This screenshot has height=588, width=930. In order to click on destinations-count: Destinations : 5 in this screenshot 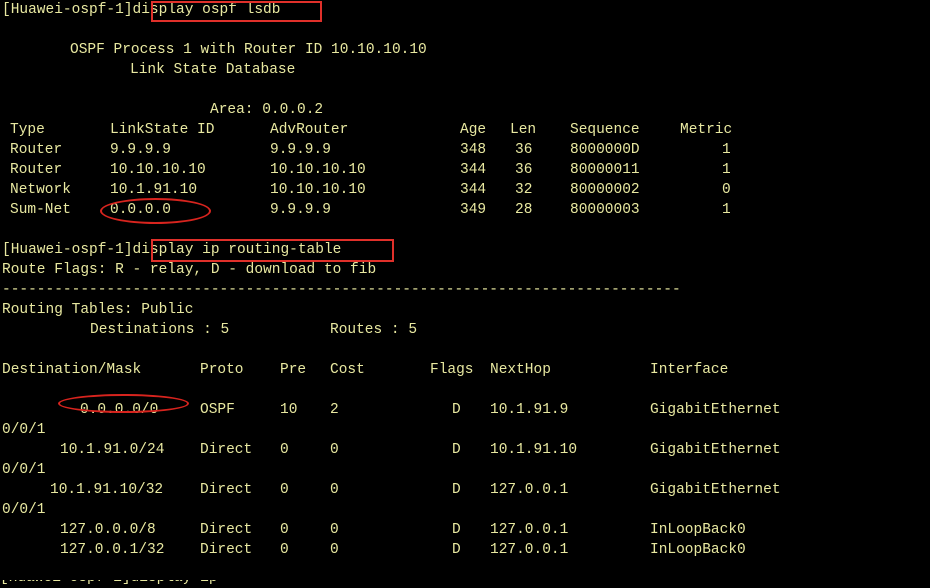, I will do `click(160, 330)`.